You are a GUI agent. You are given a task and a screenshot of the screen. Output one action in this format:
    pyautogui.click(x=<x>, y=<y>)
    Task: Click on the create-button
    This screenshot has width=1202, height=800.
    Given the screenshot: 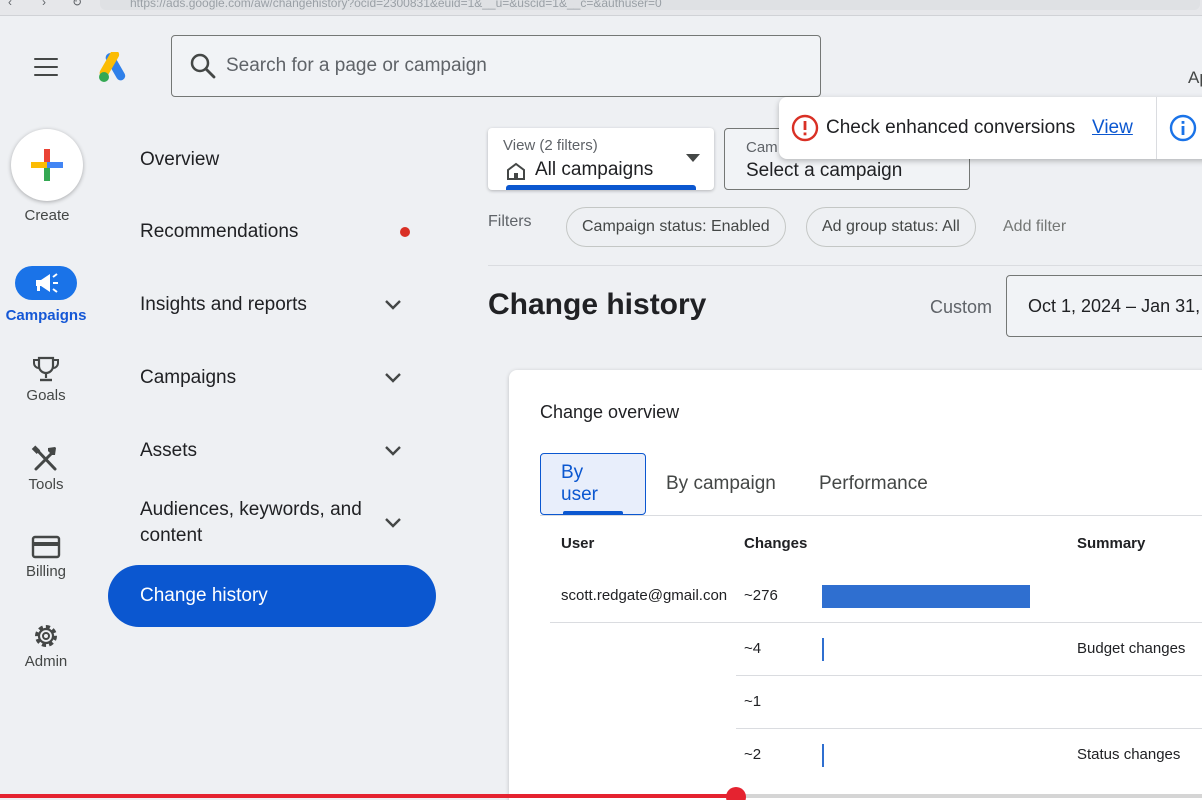 What is the action you would take?
    pyautogui.click(x=47, y=165)
    